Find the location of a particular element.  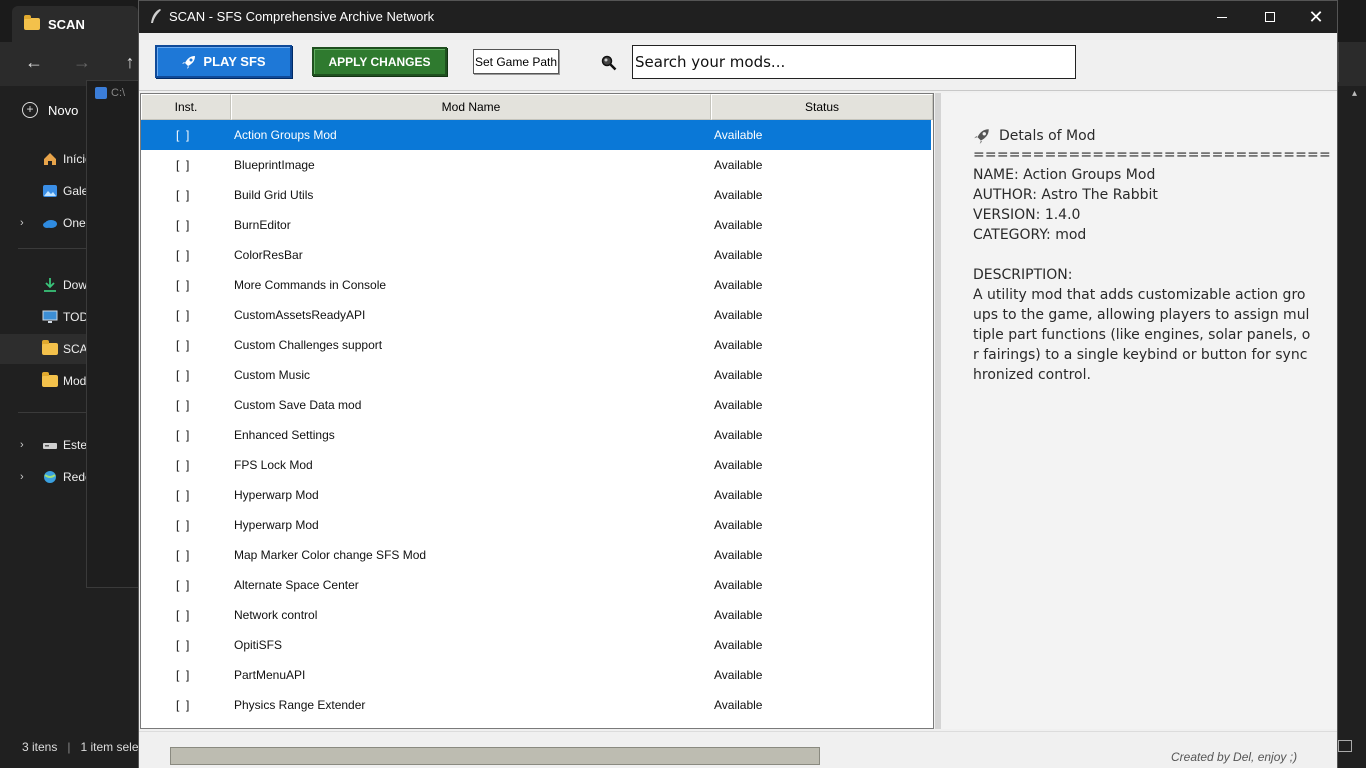

table-row: [ ] More Commands in Console Available is located at coordinates (536, 285).